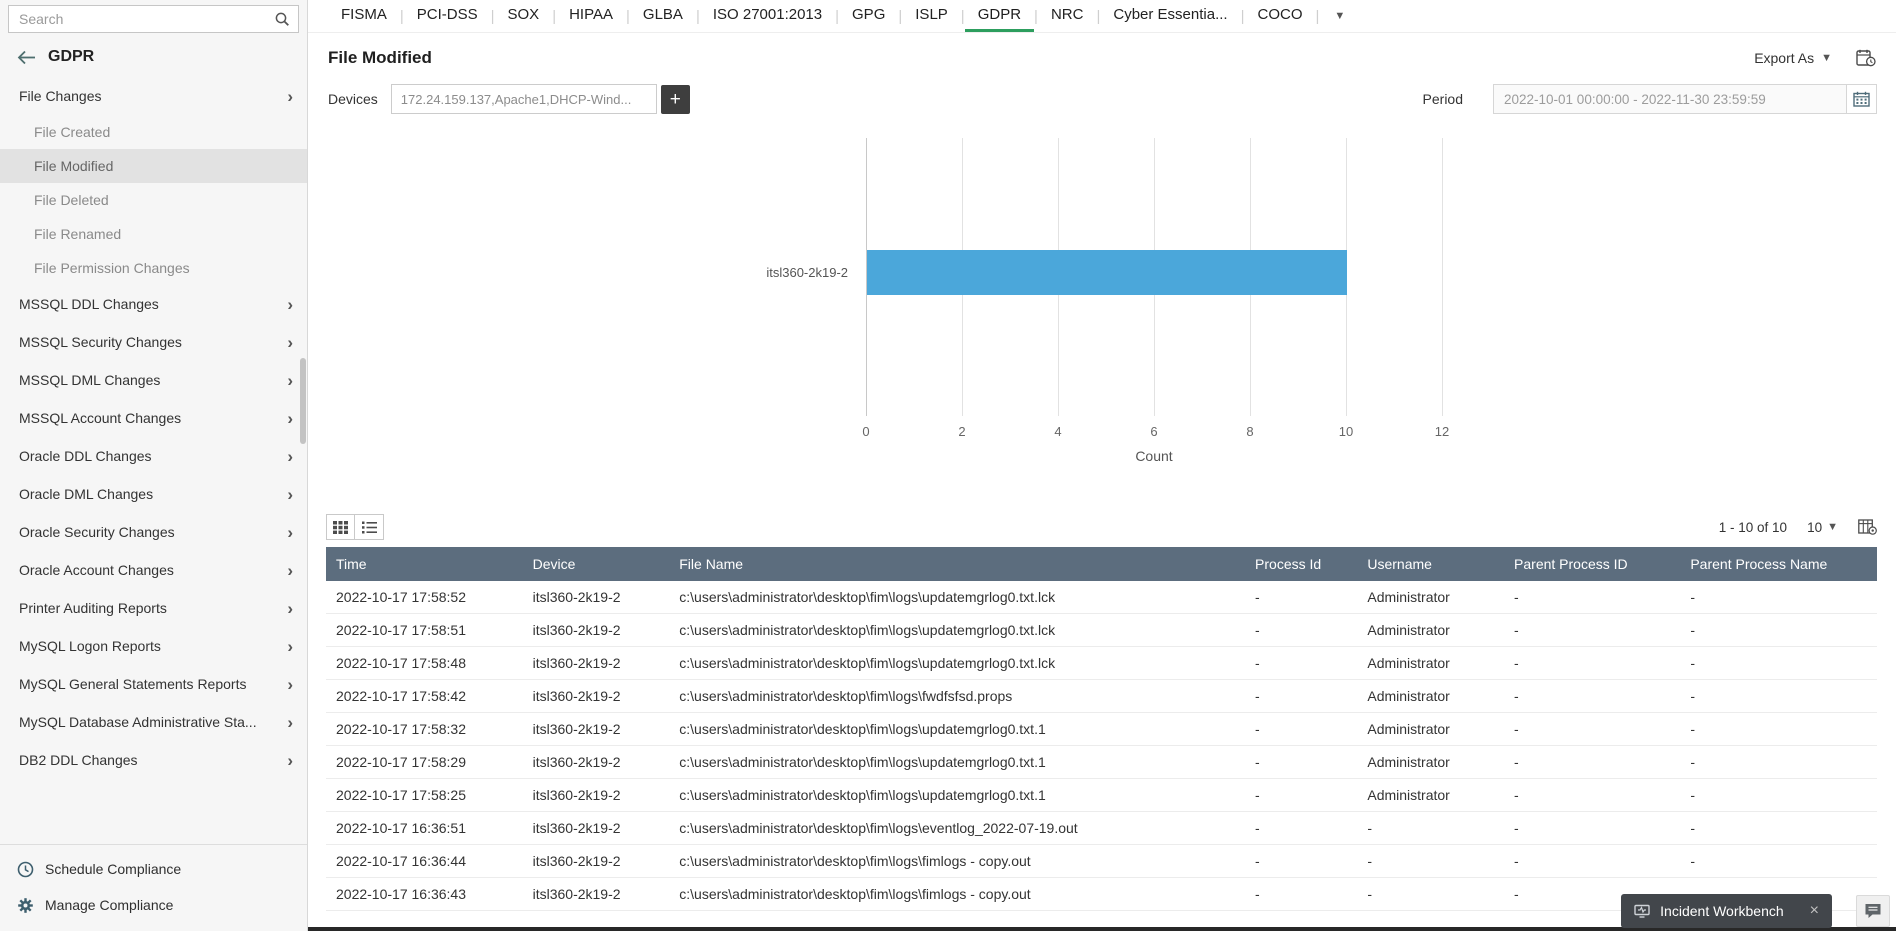 This screenshot has width=1896, height=931. I want to click on tab-islp: ISLP, so click(931, 16).